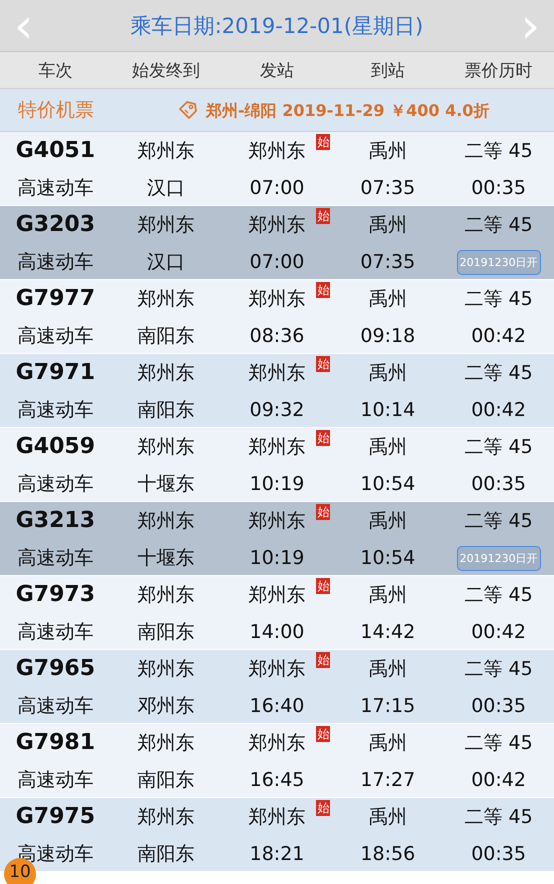 This screenshot has height=884, width=554. I want to click on arrival-time: 17:27, so click(387, 779).